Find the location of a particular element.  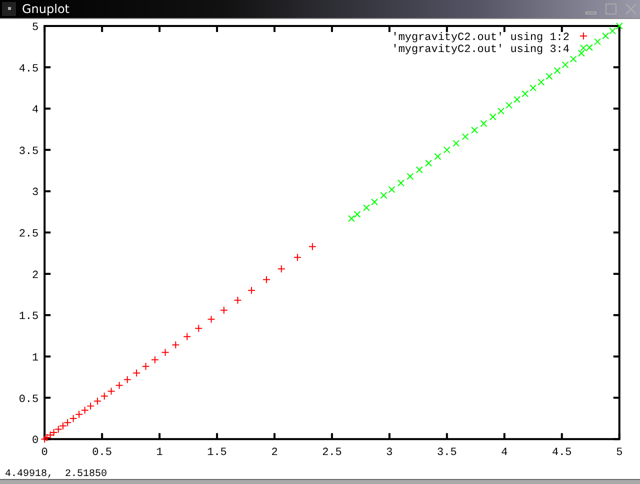

window-title: Gnuplot is located at coordinates (46, 9).